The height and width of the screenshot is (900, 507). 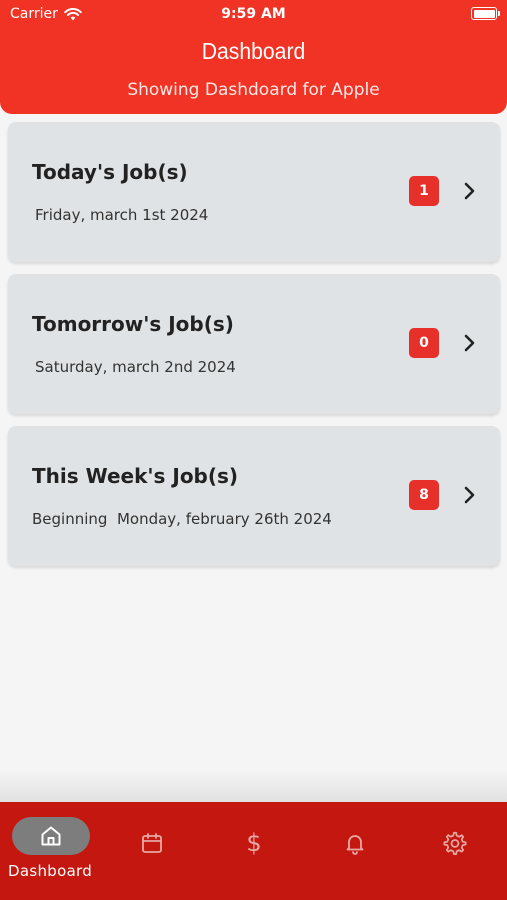 What do you see at coordinates (135, 367) in the screenshot?
I see `card-date: Saturday, march 2nd 2024` at bounding box center [135, 367].